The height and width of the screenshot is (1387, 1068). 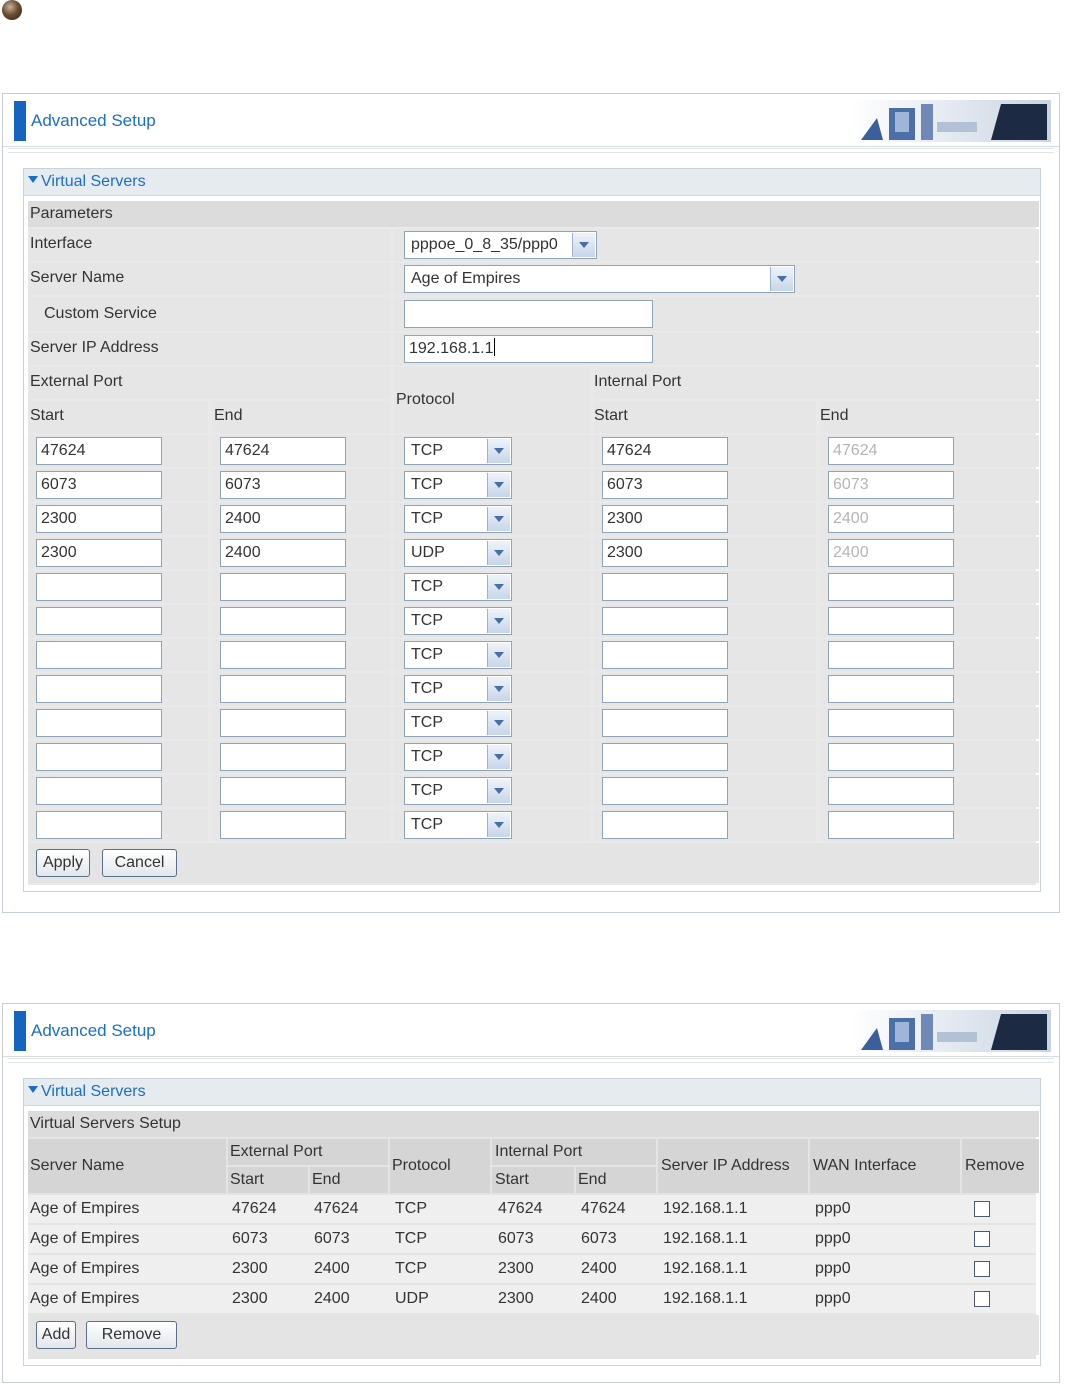 What do you see at coordinates (283, 485) in the screenshot?
I see `ext-end-input: 6073` at bounding box center [283, 485].